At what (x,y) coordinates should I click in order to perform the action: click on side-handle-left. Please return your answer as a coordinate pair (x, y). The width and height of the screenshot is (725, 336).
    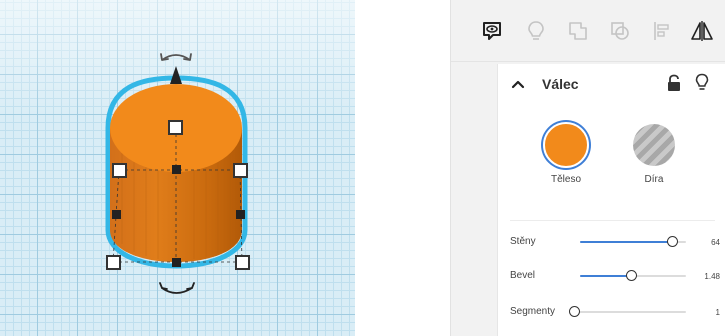
    Looking at the image, I should click on (116, 214).